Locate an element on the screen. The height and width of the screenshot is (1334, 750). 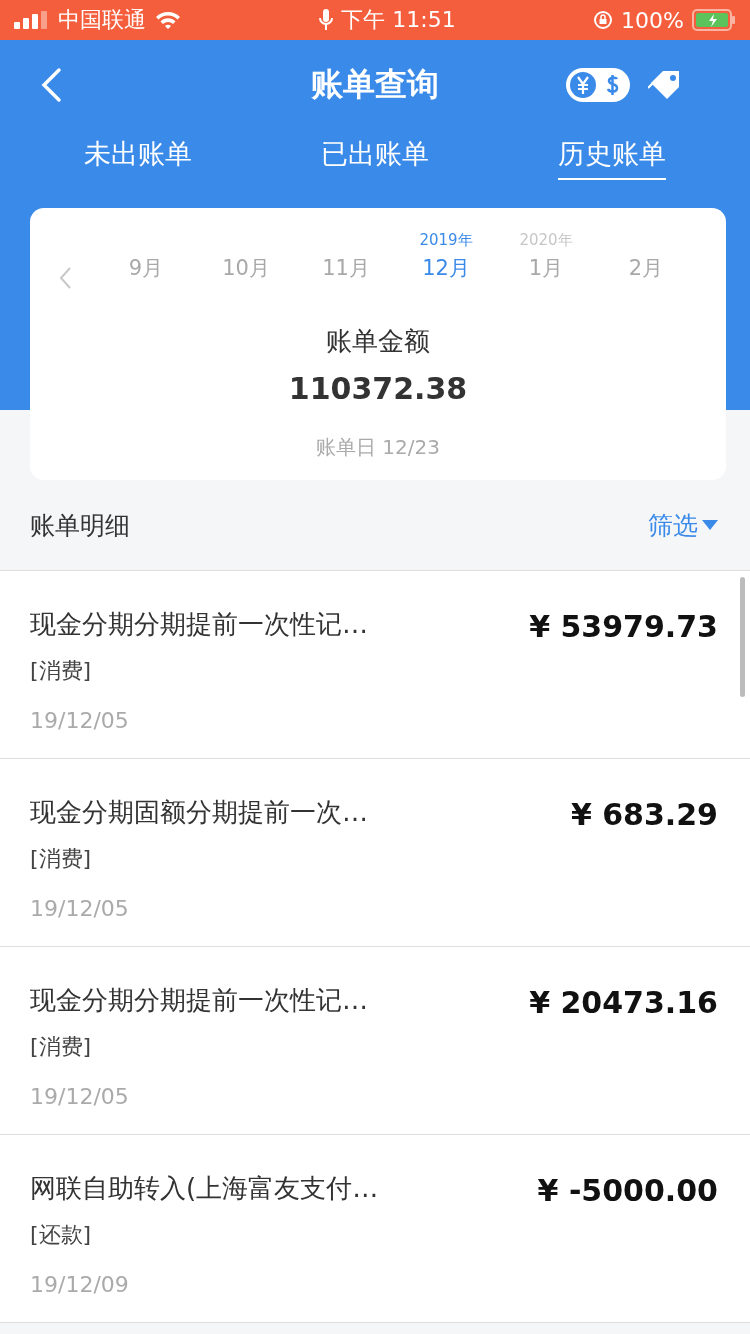
page-title: 账单查询 is located at coordinates (375, 84).